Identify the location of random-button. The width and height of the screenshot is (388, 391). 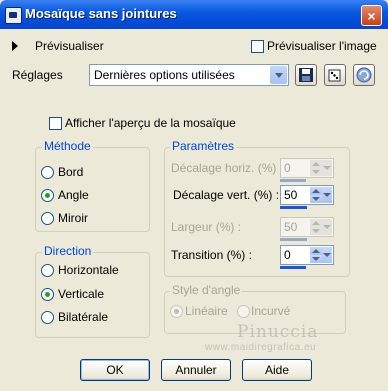
(335, 75).